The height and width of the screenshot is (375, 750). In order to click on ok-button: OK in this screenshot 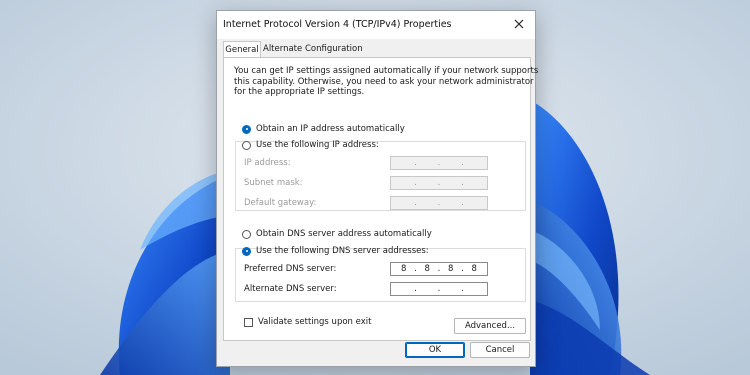, I will do `click(435, 350)`.